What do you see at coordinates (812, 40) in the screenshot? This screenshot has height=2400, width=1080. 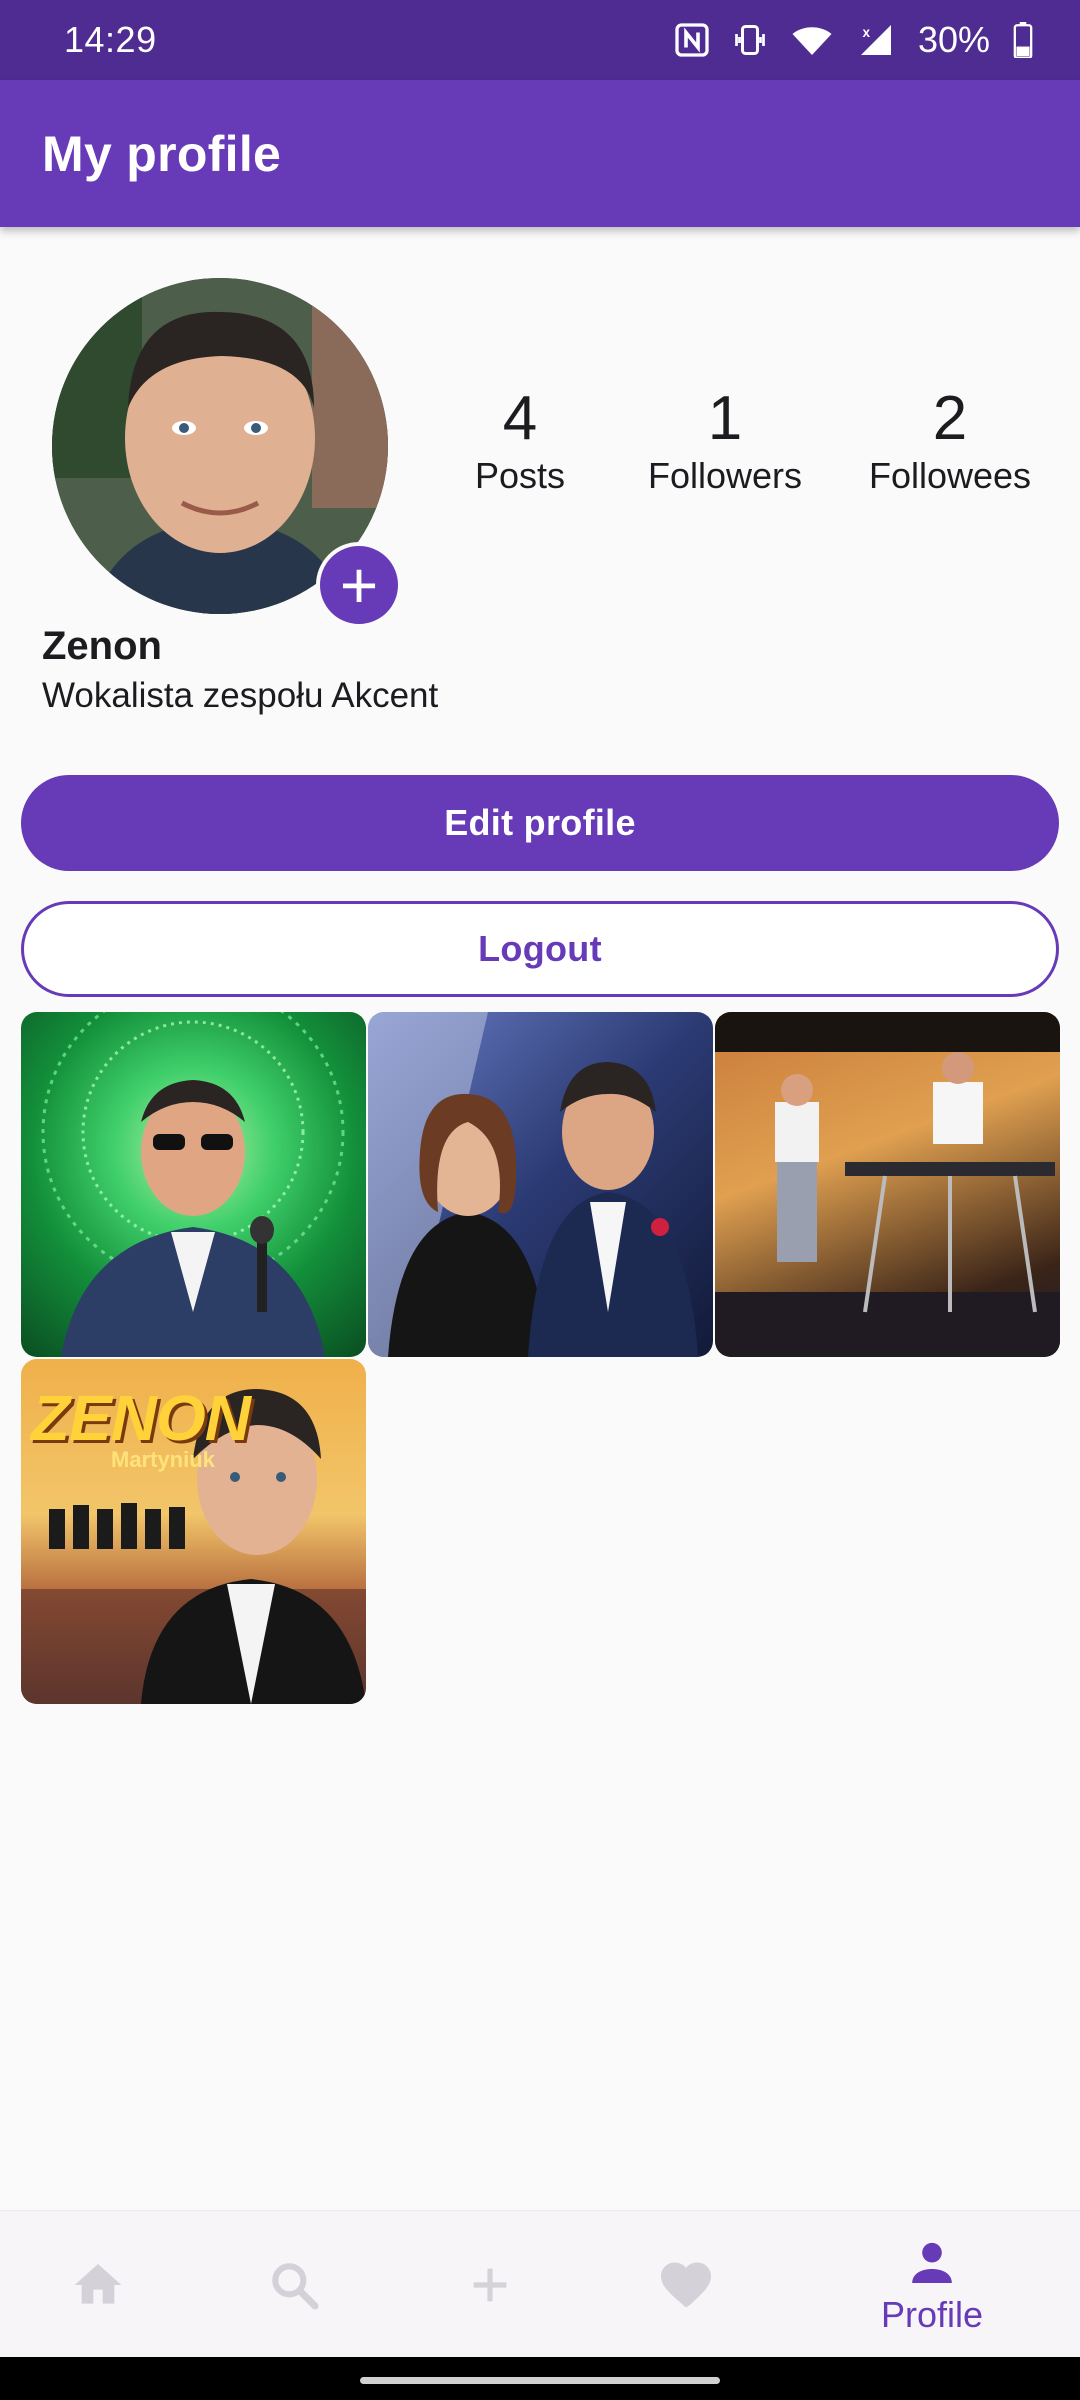 I see `wifi-icon` at bounding box center [812, 40].